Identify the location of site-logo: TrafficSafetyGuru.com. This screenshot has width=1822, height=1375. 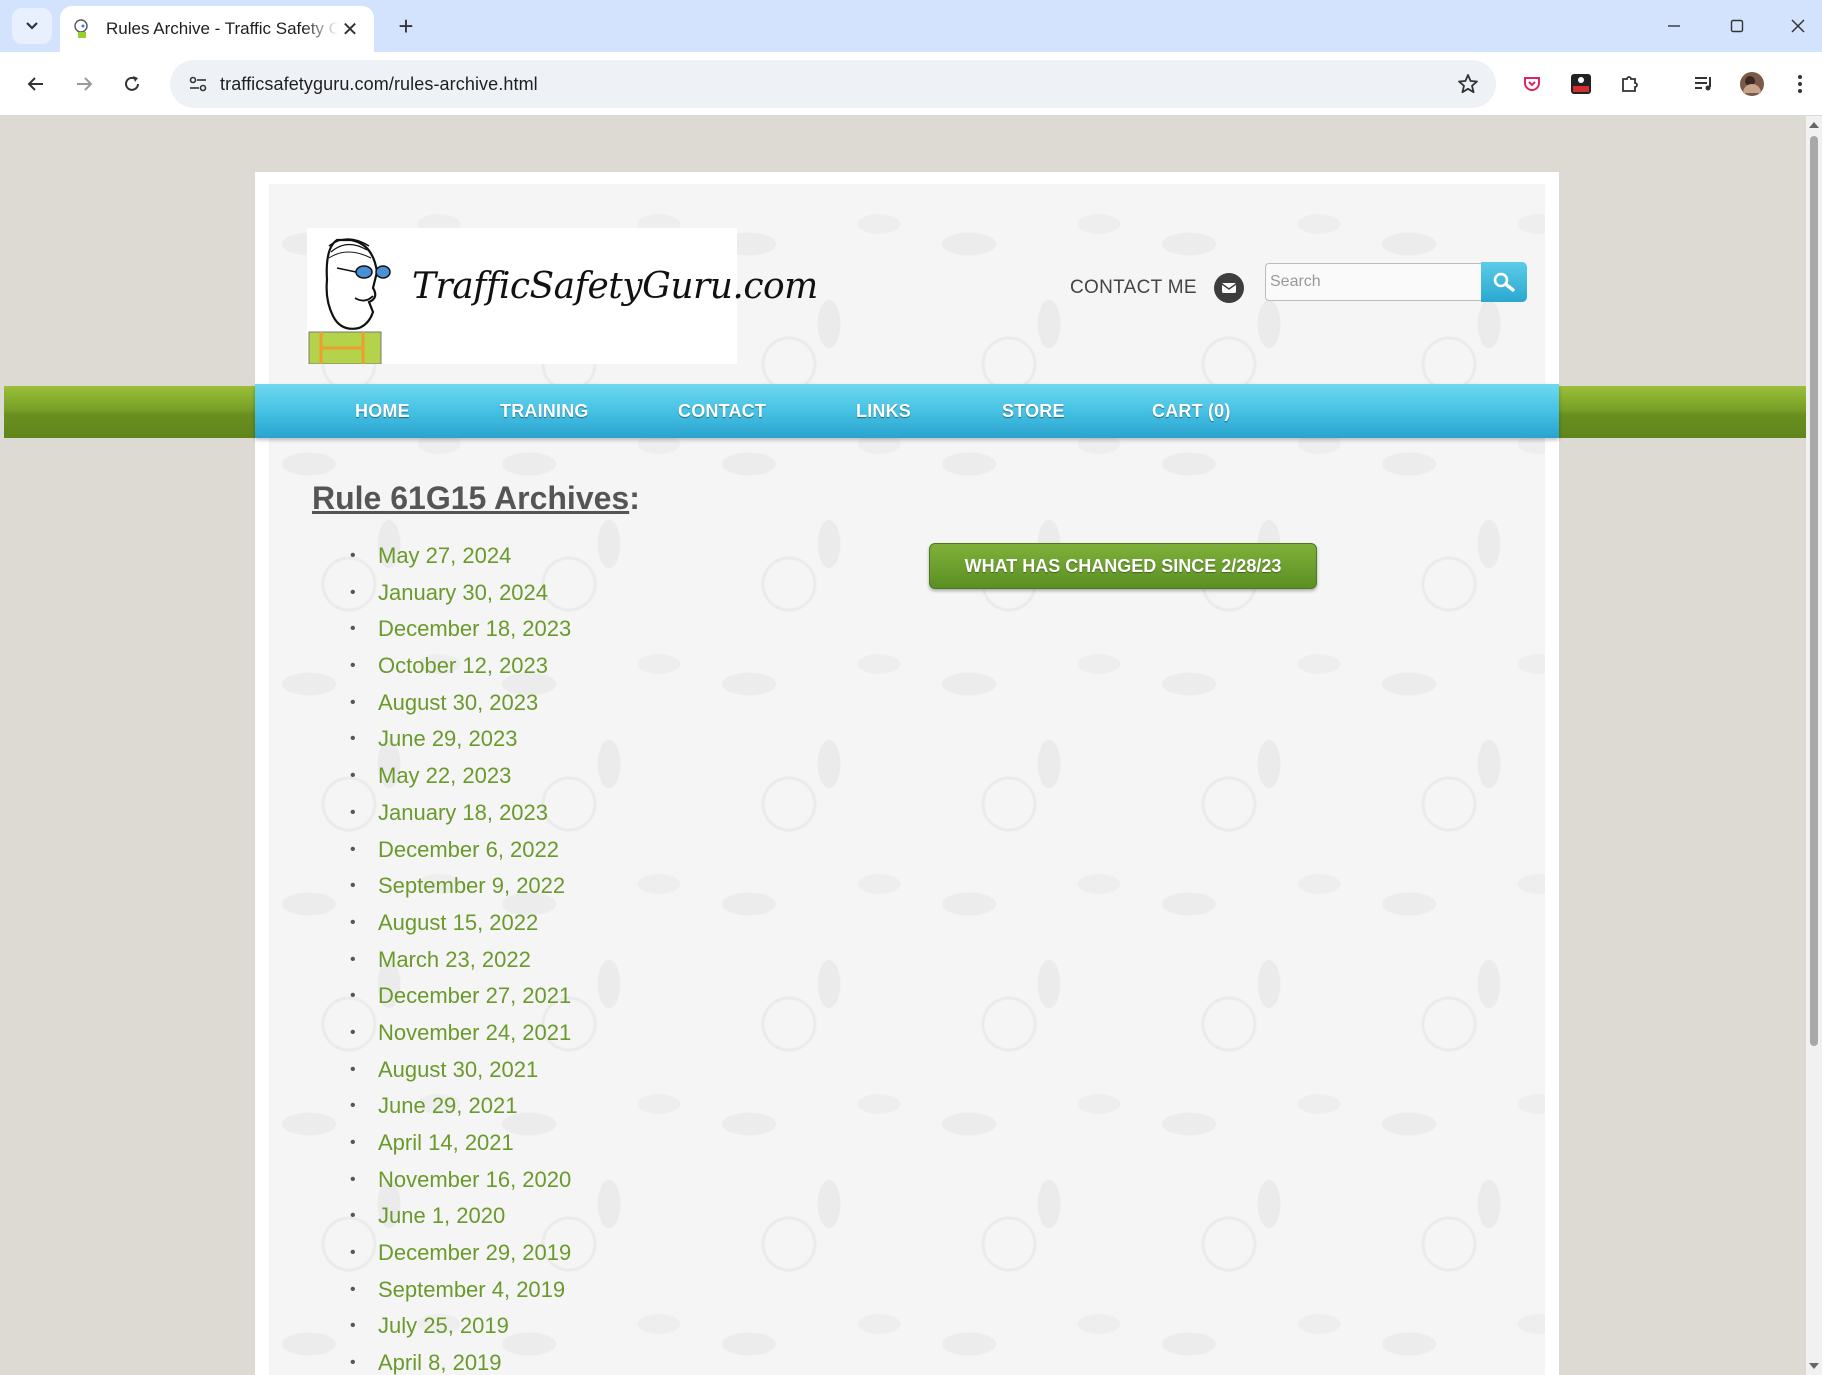
(562, 296).